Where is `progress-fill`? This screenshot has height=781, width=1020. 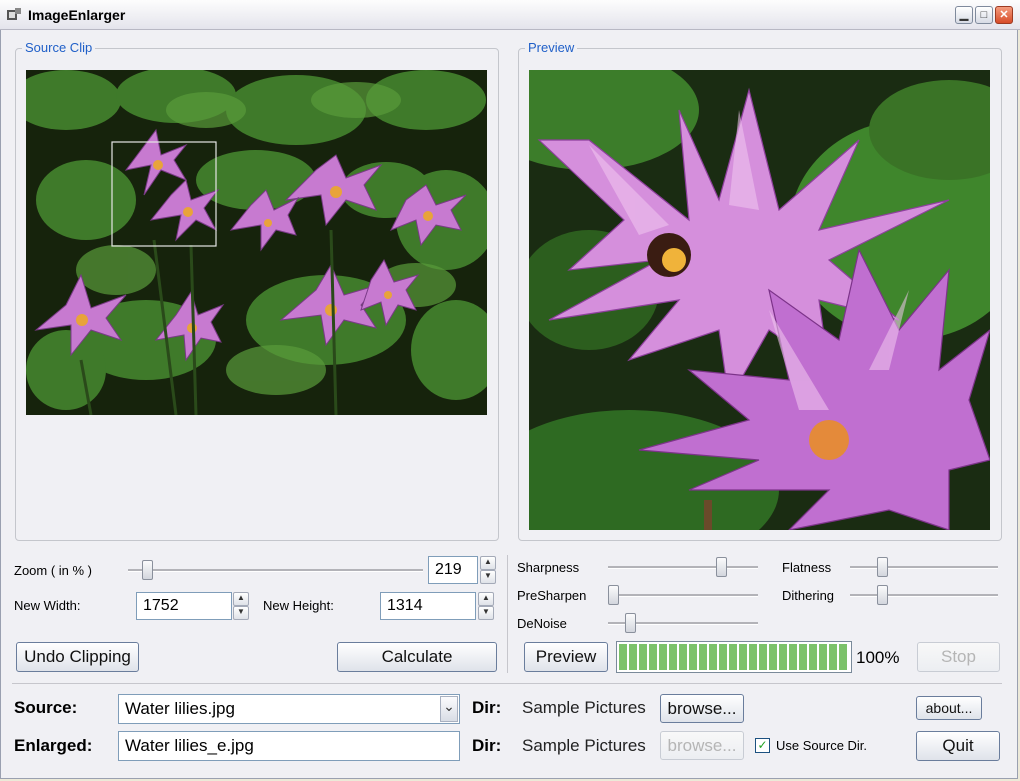 progress-fill is located at coordinates (734, 657).